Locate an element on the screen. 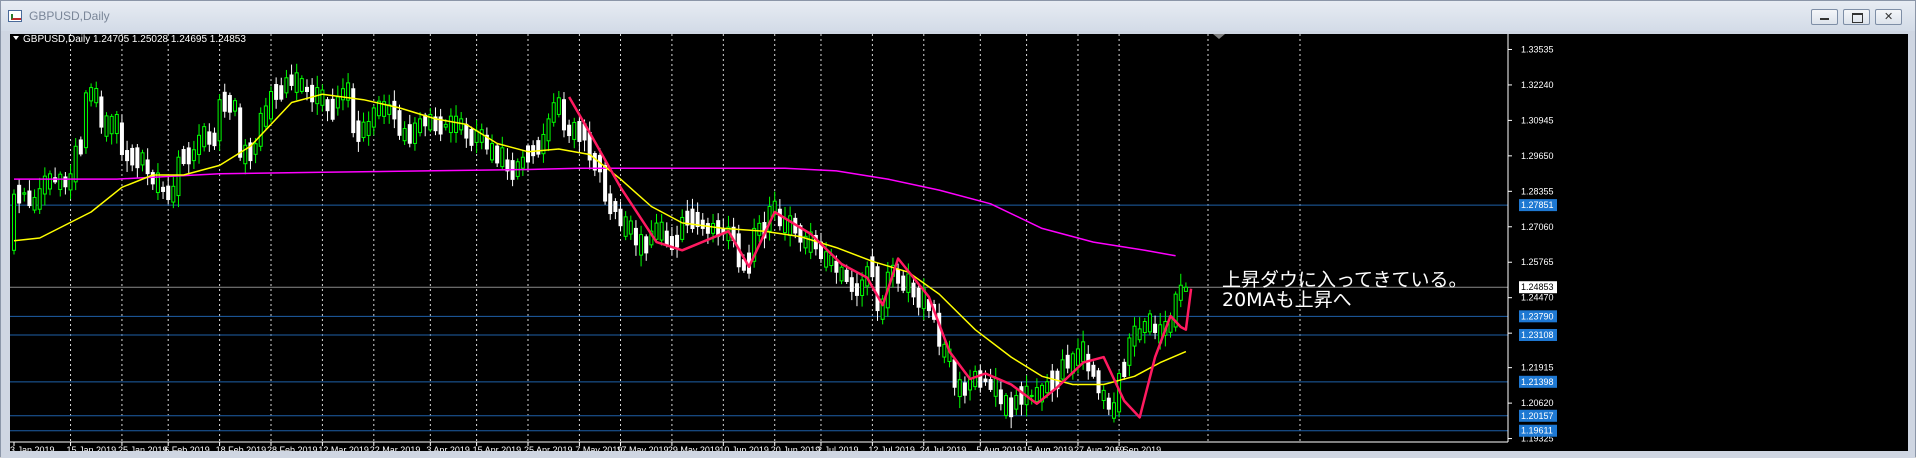 The width and height of the screenshot is (1916, 458). minimize-button is located at coordinates (1824, 17).